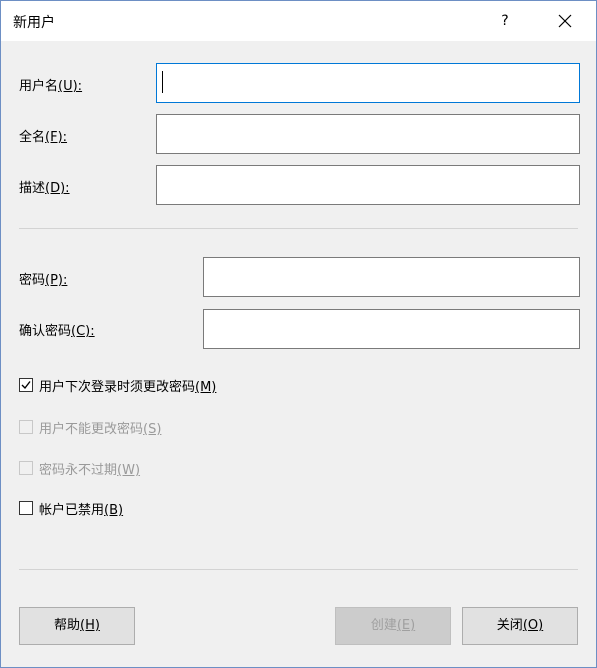 The height and width of the screenshot is (668, 597). What do you see at coordinates (51, 86) in the screenshot?
I see `username-label: 用户名(U):` at bounding box center [51, 86].